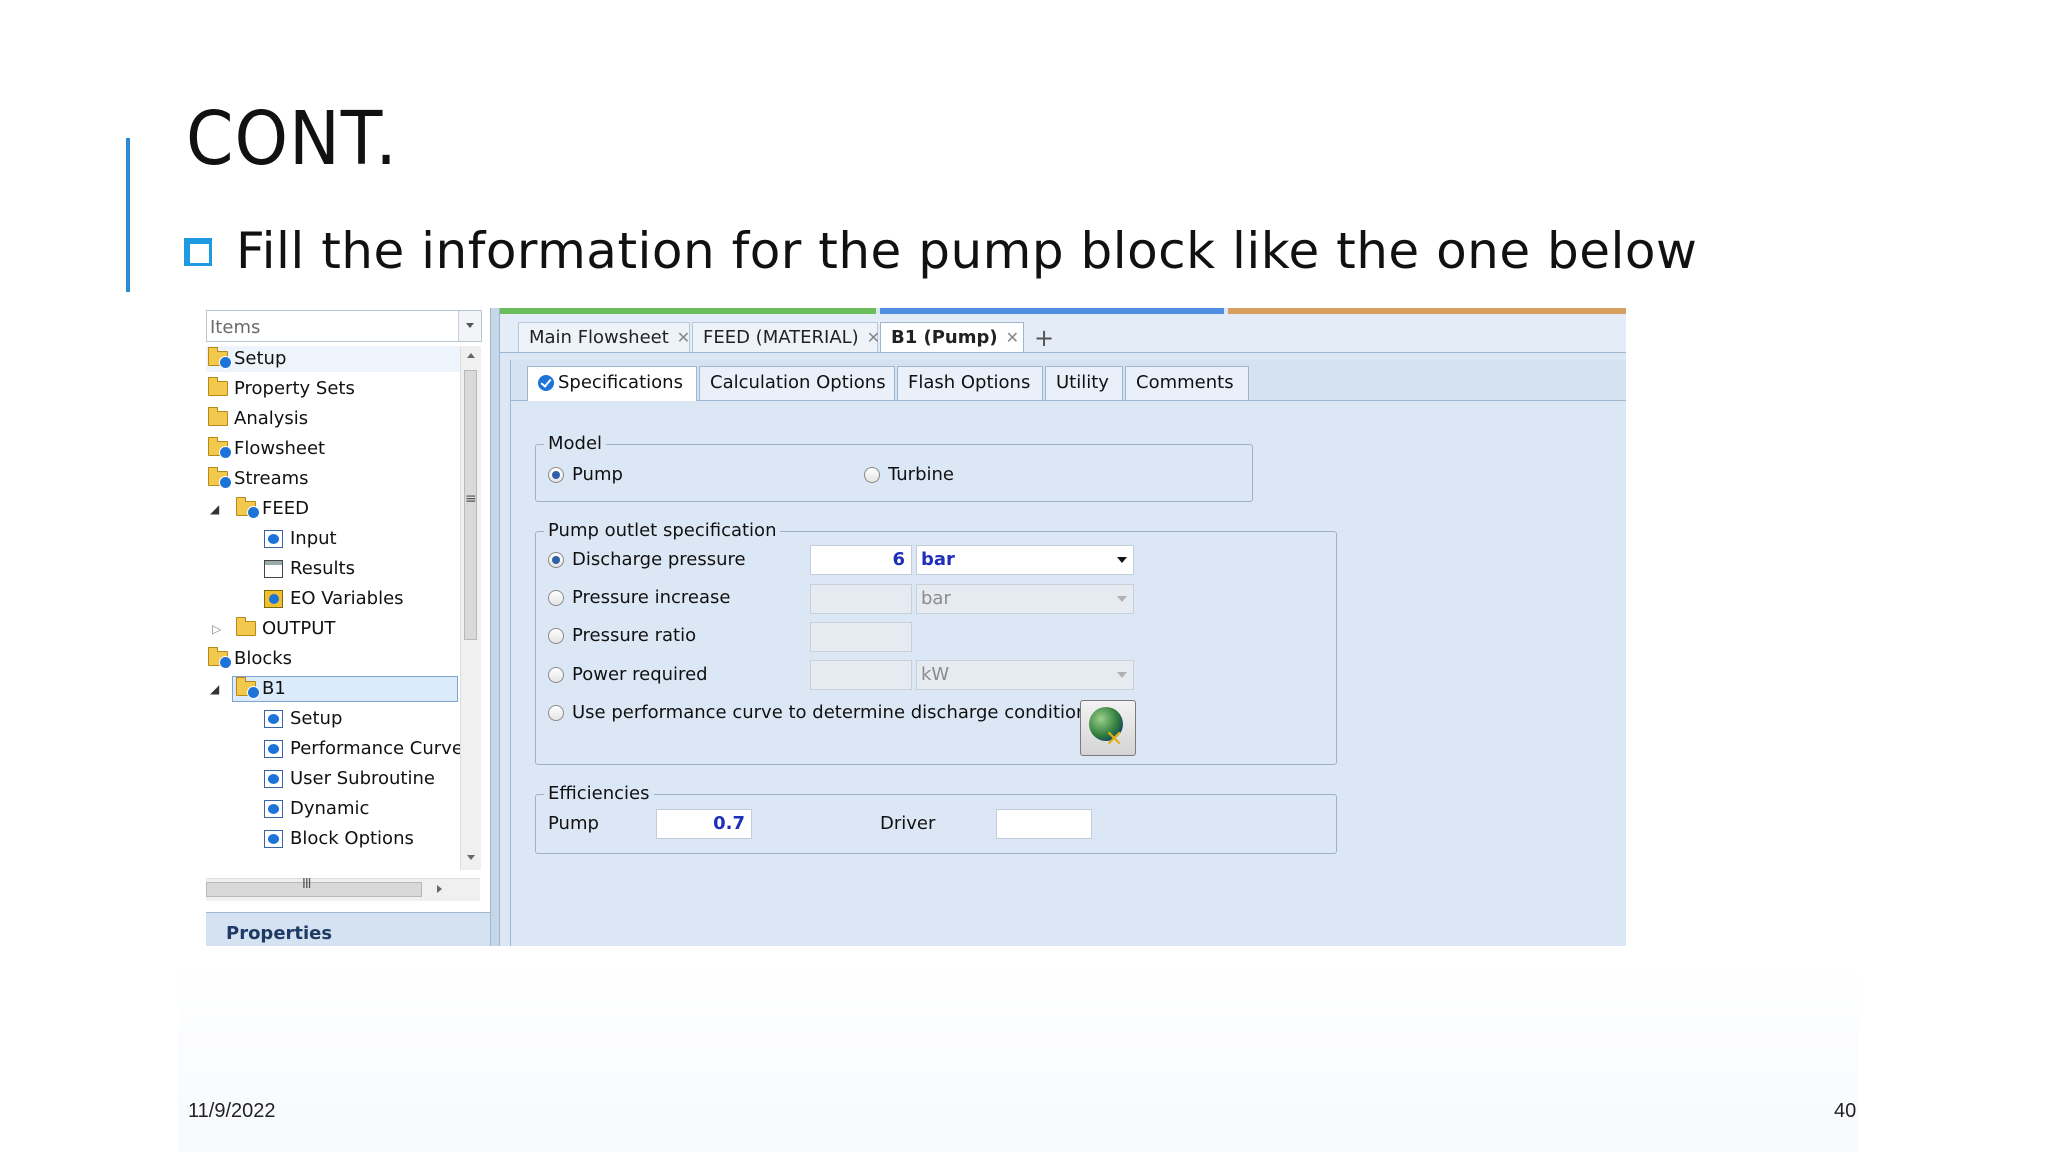 The image size is (2048, 1152). I want to click on pressure-ratio-input, so click(861, 637).